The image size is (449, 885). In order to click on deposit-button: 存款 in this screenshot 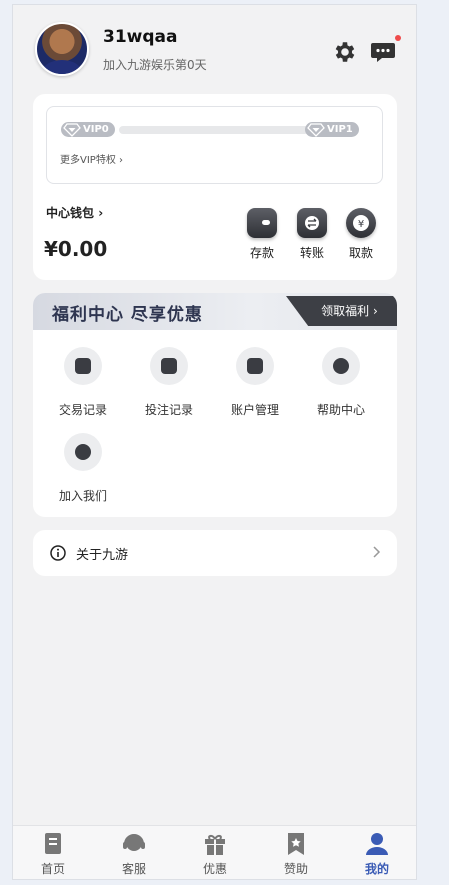, I will do `click(262, 234)`.